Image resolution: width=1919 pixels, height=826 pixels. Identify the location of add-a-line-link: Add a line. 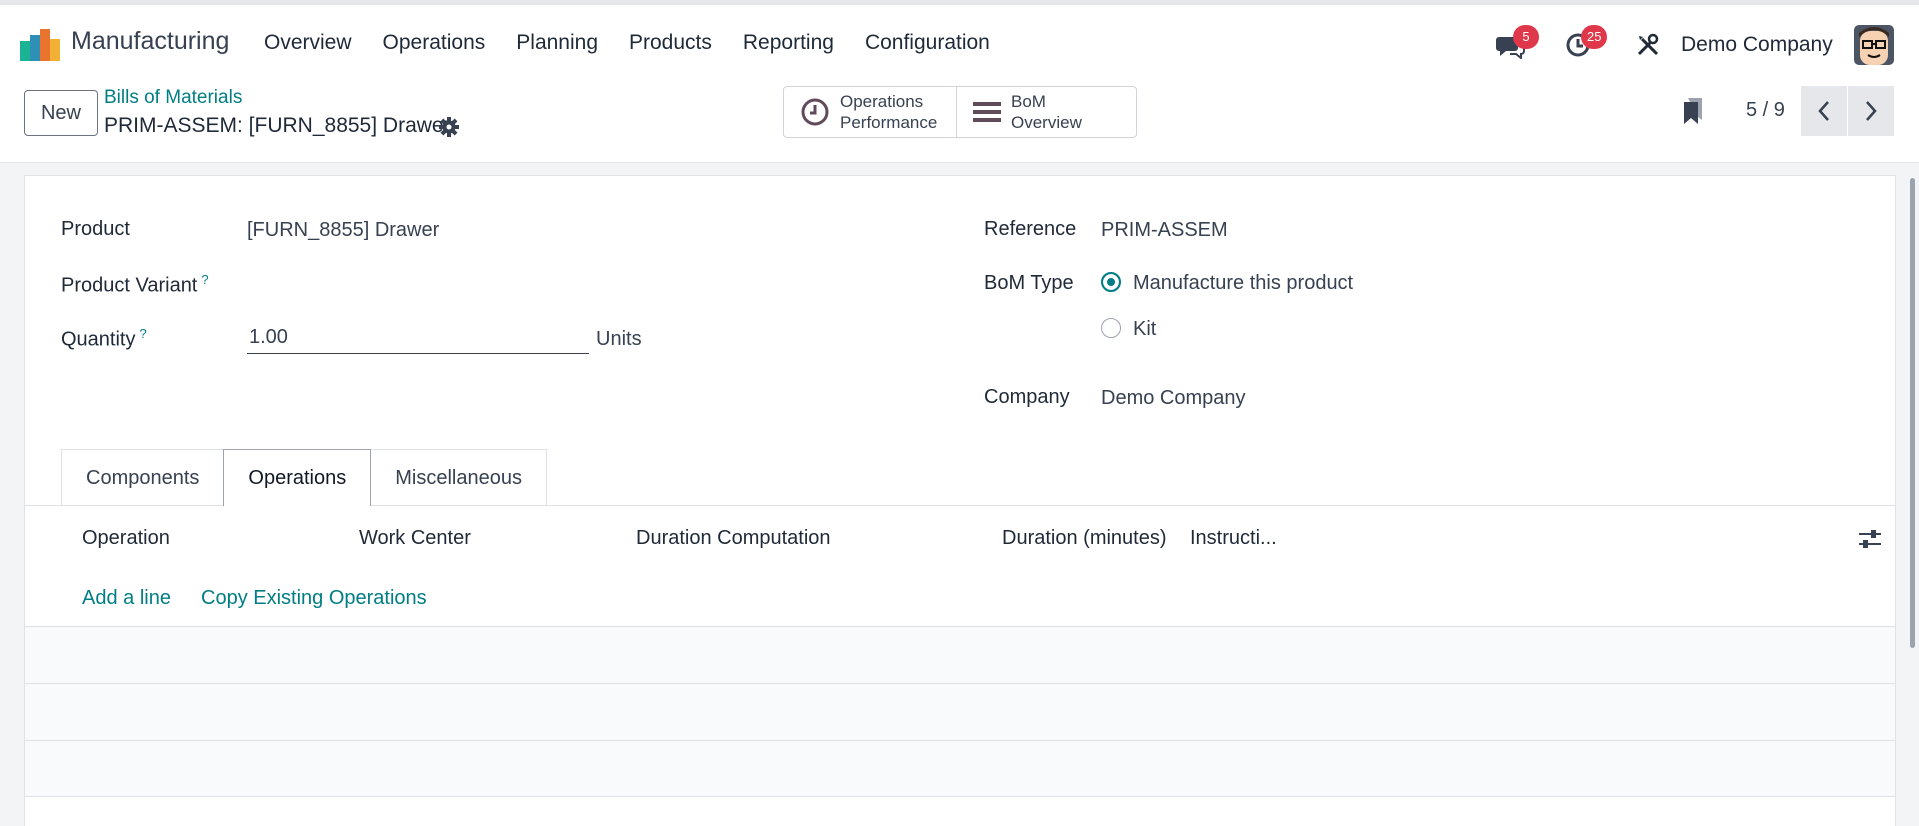
(126, 598).